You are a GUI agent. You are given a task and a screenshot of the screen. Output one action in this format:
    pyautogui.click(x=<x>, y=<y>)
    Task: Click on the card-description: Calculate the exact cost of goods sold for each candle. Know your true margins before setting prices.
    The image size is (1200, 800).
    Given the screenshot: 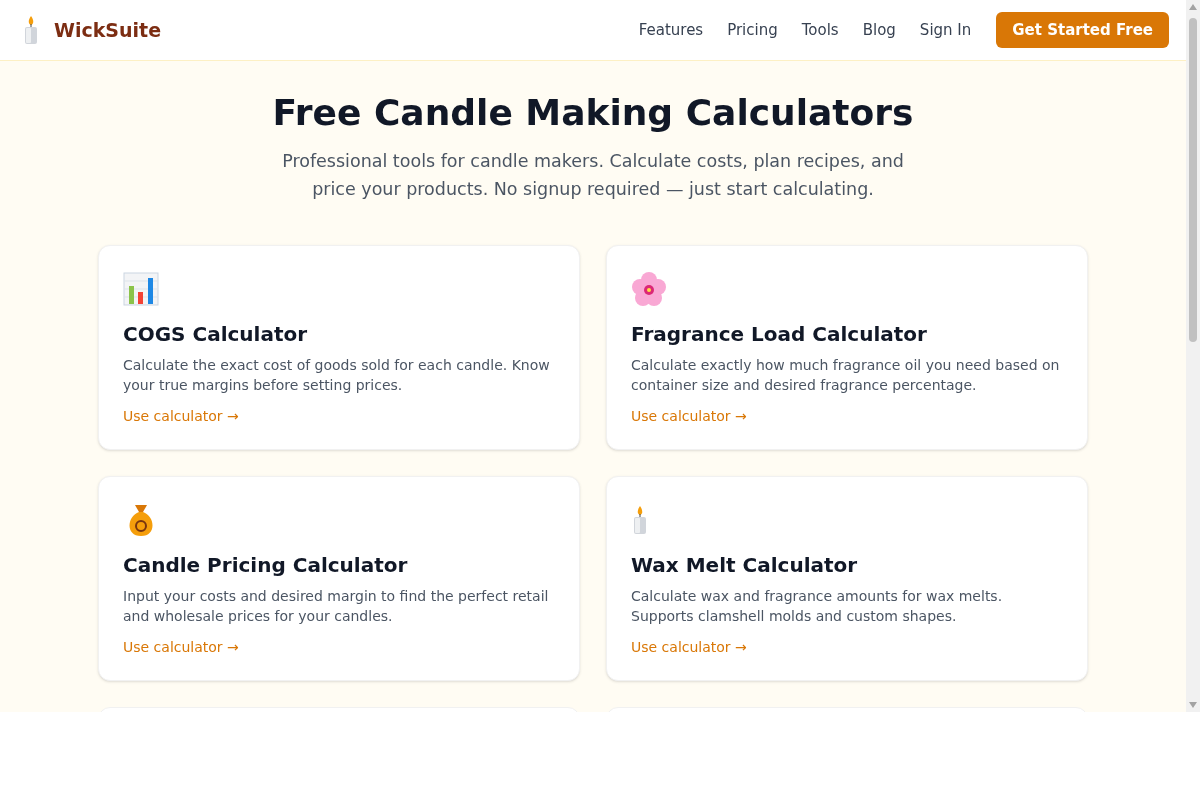 What is the action you would take?
    pyautogui.click(x=337, y=375)
    